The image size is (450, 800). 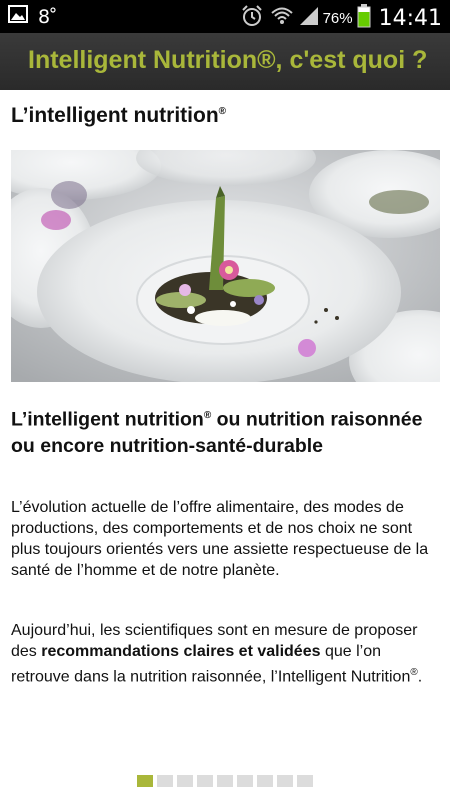 I want to click on page-indicator, so click(x=227, y=781).